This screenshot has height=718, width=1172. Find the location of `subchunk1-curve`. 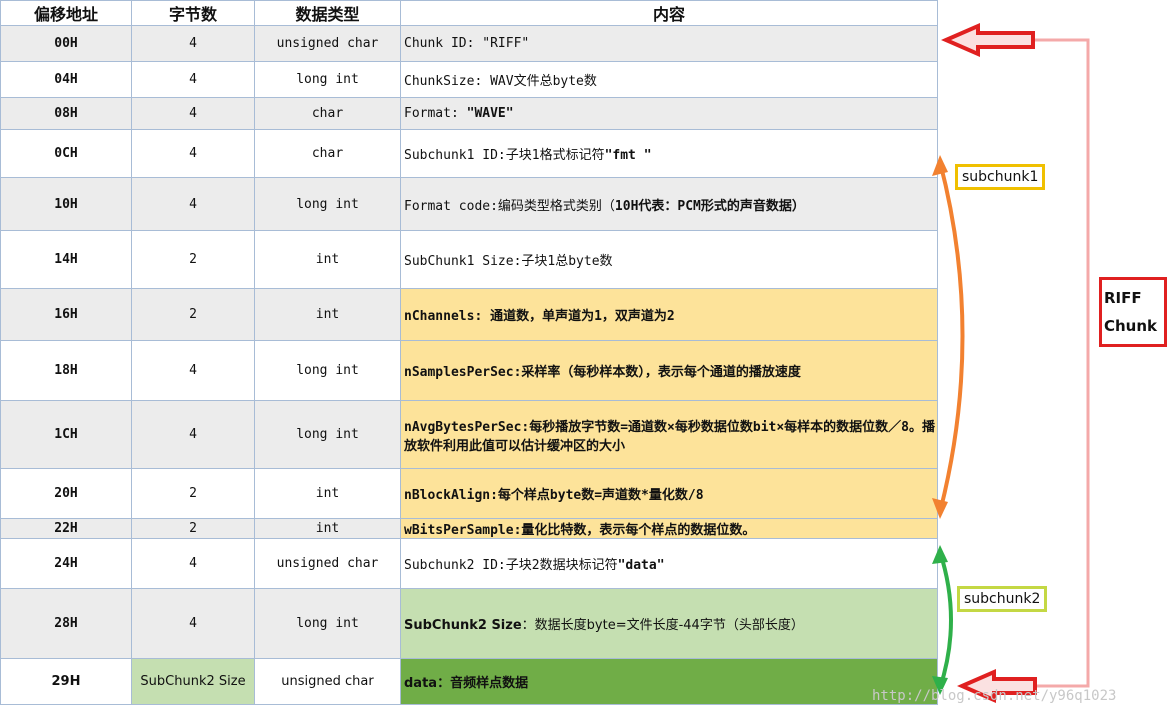

subchunk1-curve is located at coordinates (951, 337).